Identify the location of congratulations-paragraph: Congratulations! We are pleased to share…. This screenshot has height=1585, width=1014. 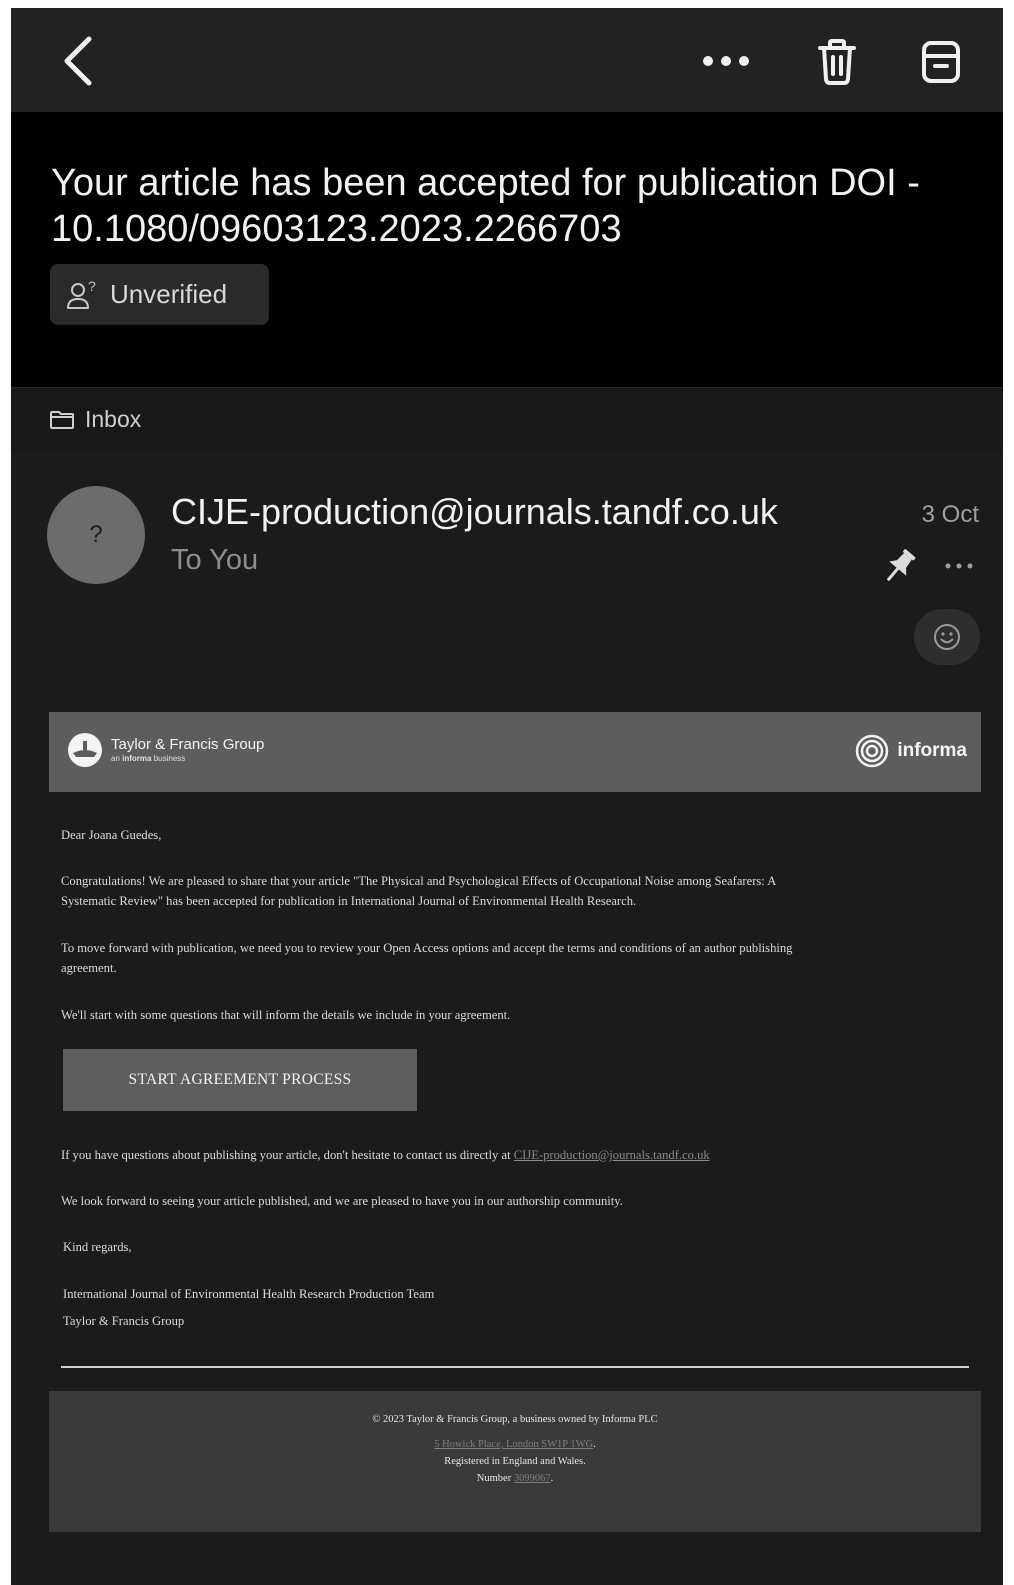
(419, 891).